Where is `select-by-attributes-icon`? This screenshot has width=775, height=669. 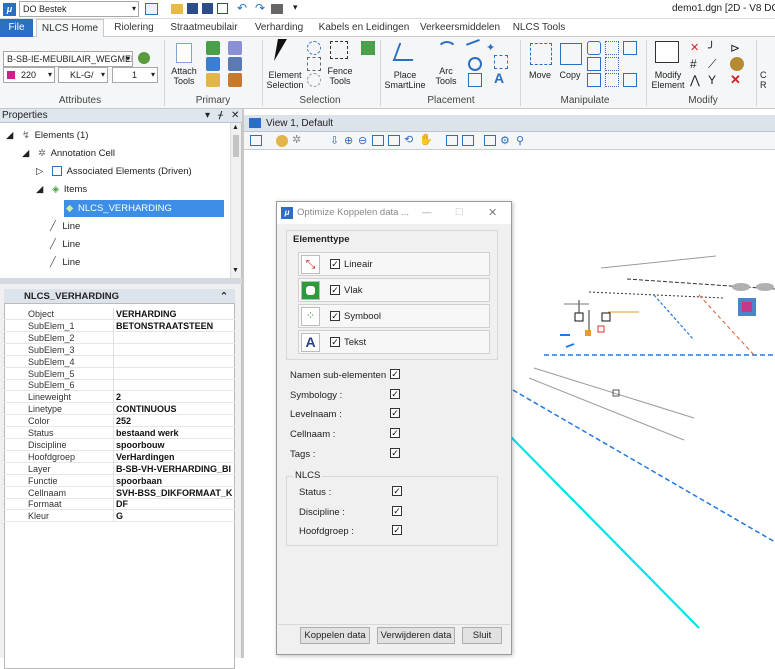 select-by-attributes-icon is located at coordinates (314, 64).